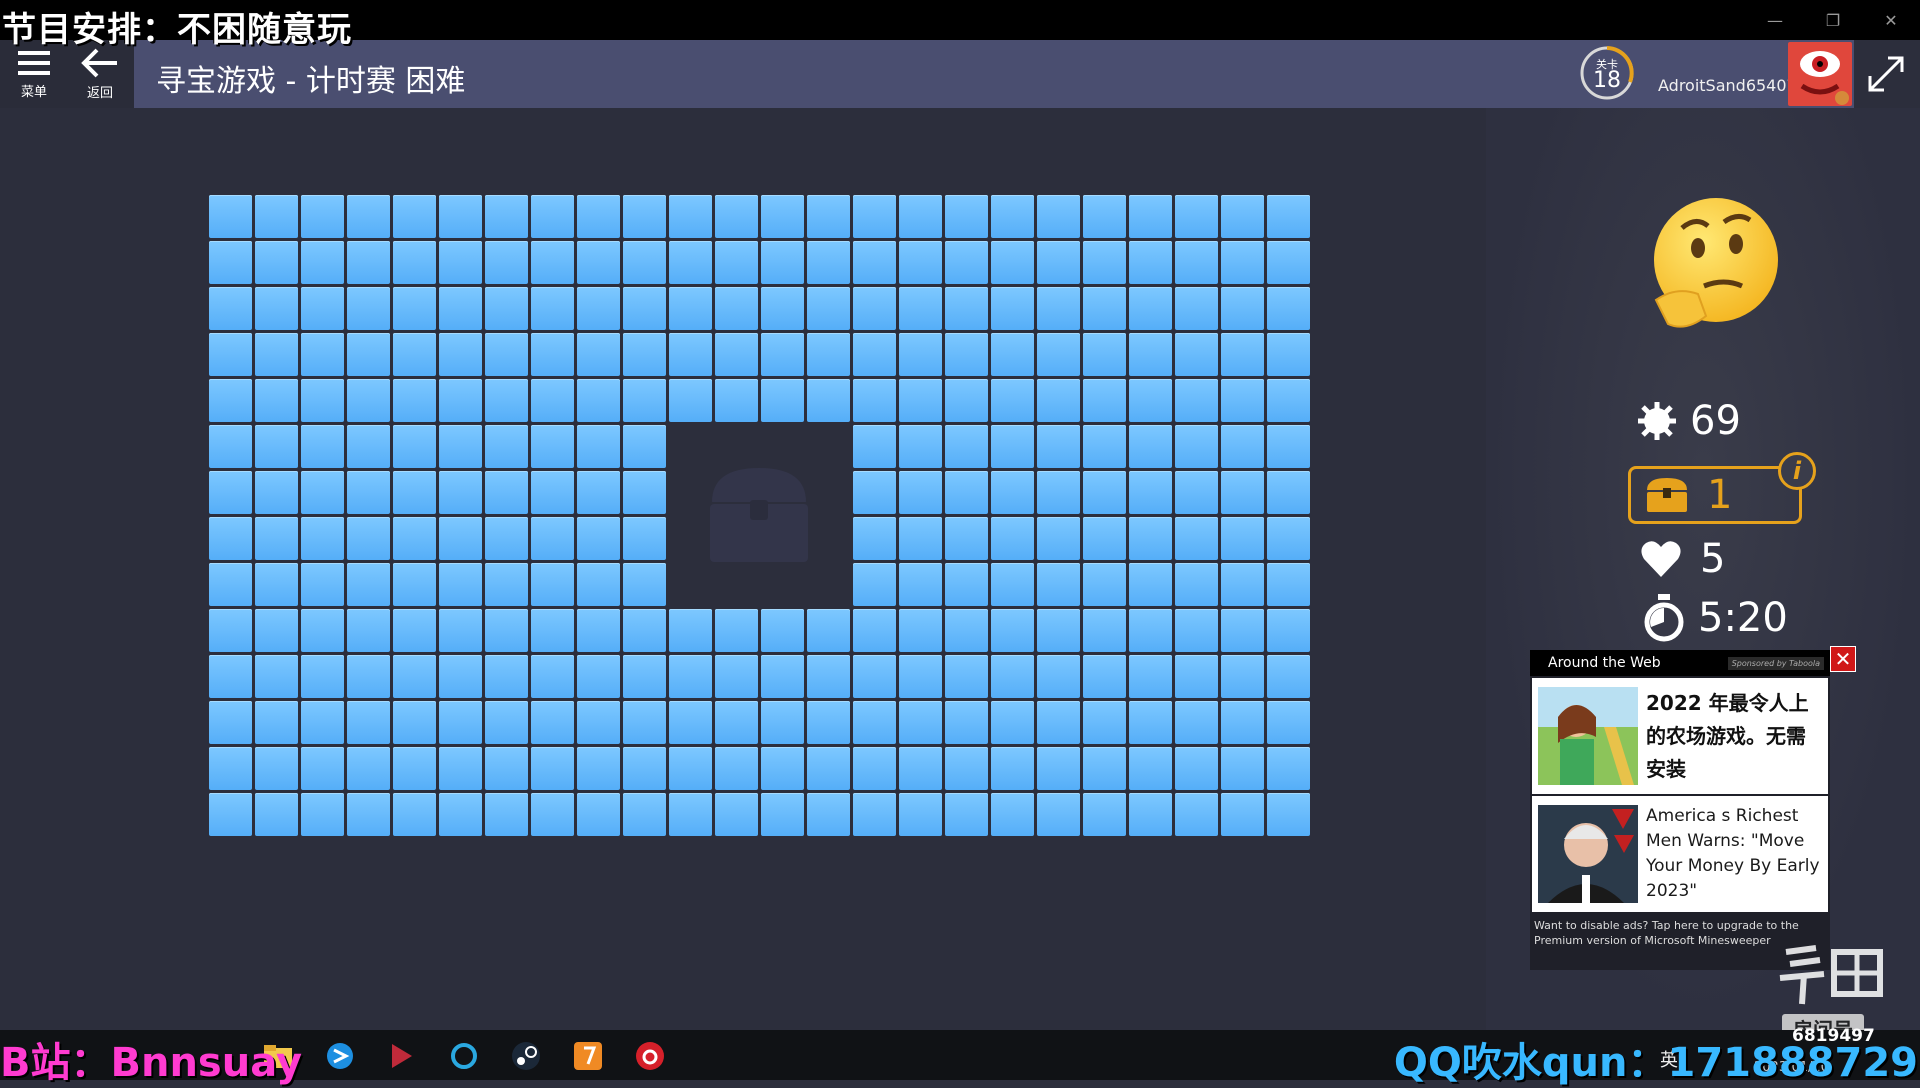  What do you see at coordinates (1886, 74) in the screenshot?
I see `fullscreen-icon` at bounding box center [1886, 74].